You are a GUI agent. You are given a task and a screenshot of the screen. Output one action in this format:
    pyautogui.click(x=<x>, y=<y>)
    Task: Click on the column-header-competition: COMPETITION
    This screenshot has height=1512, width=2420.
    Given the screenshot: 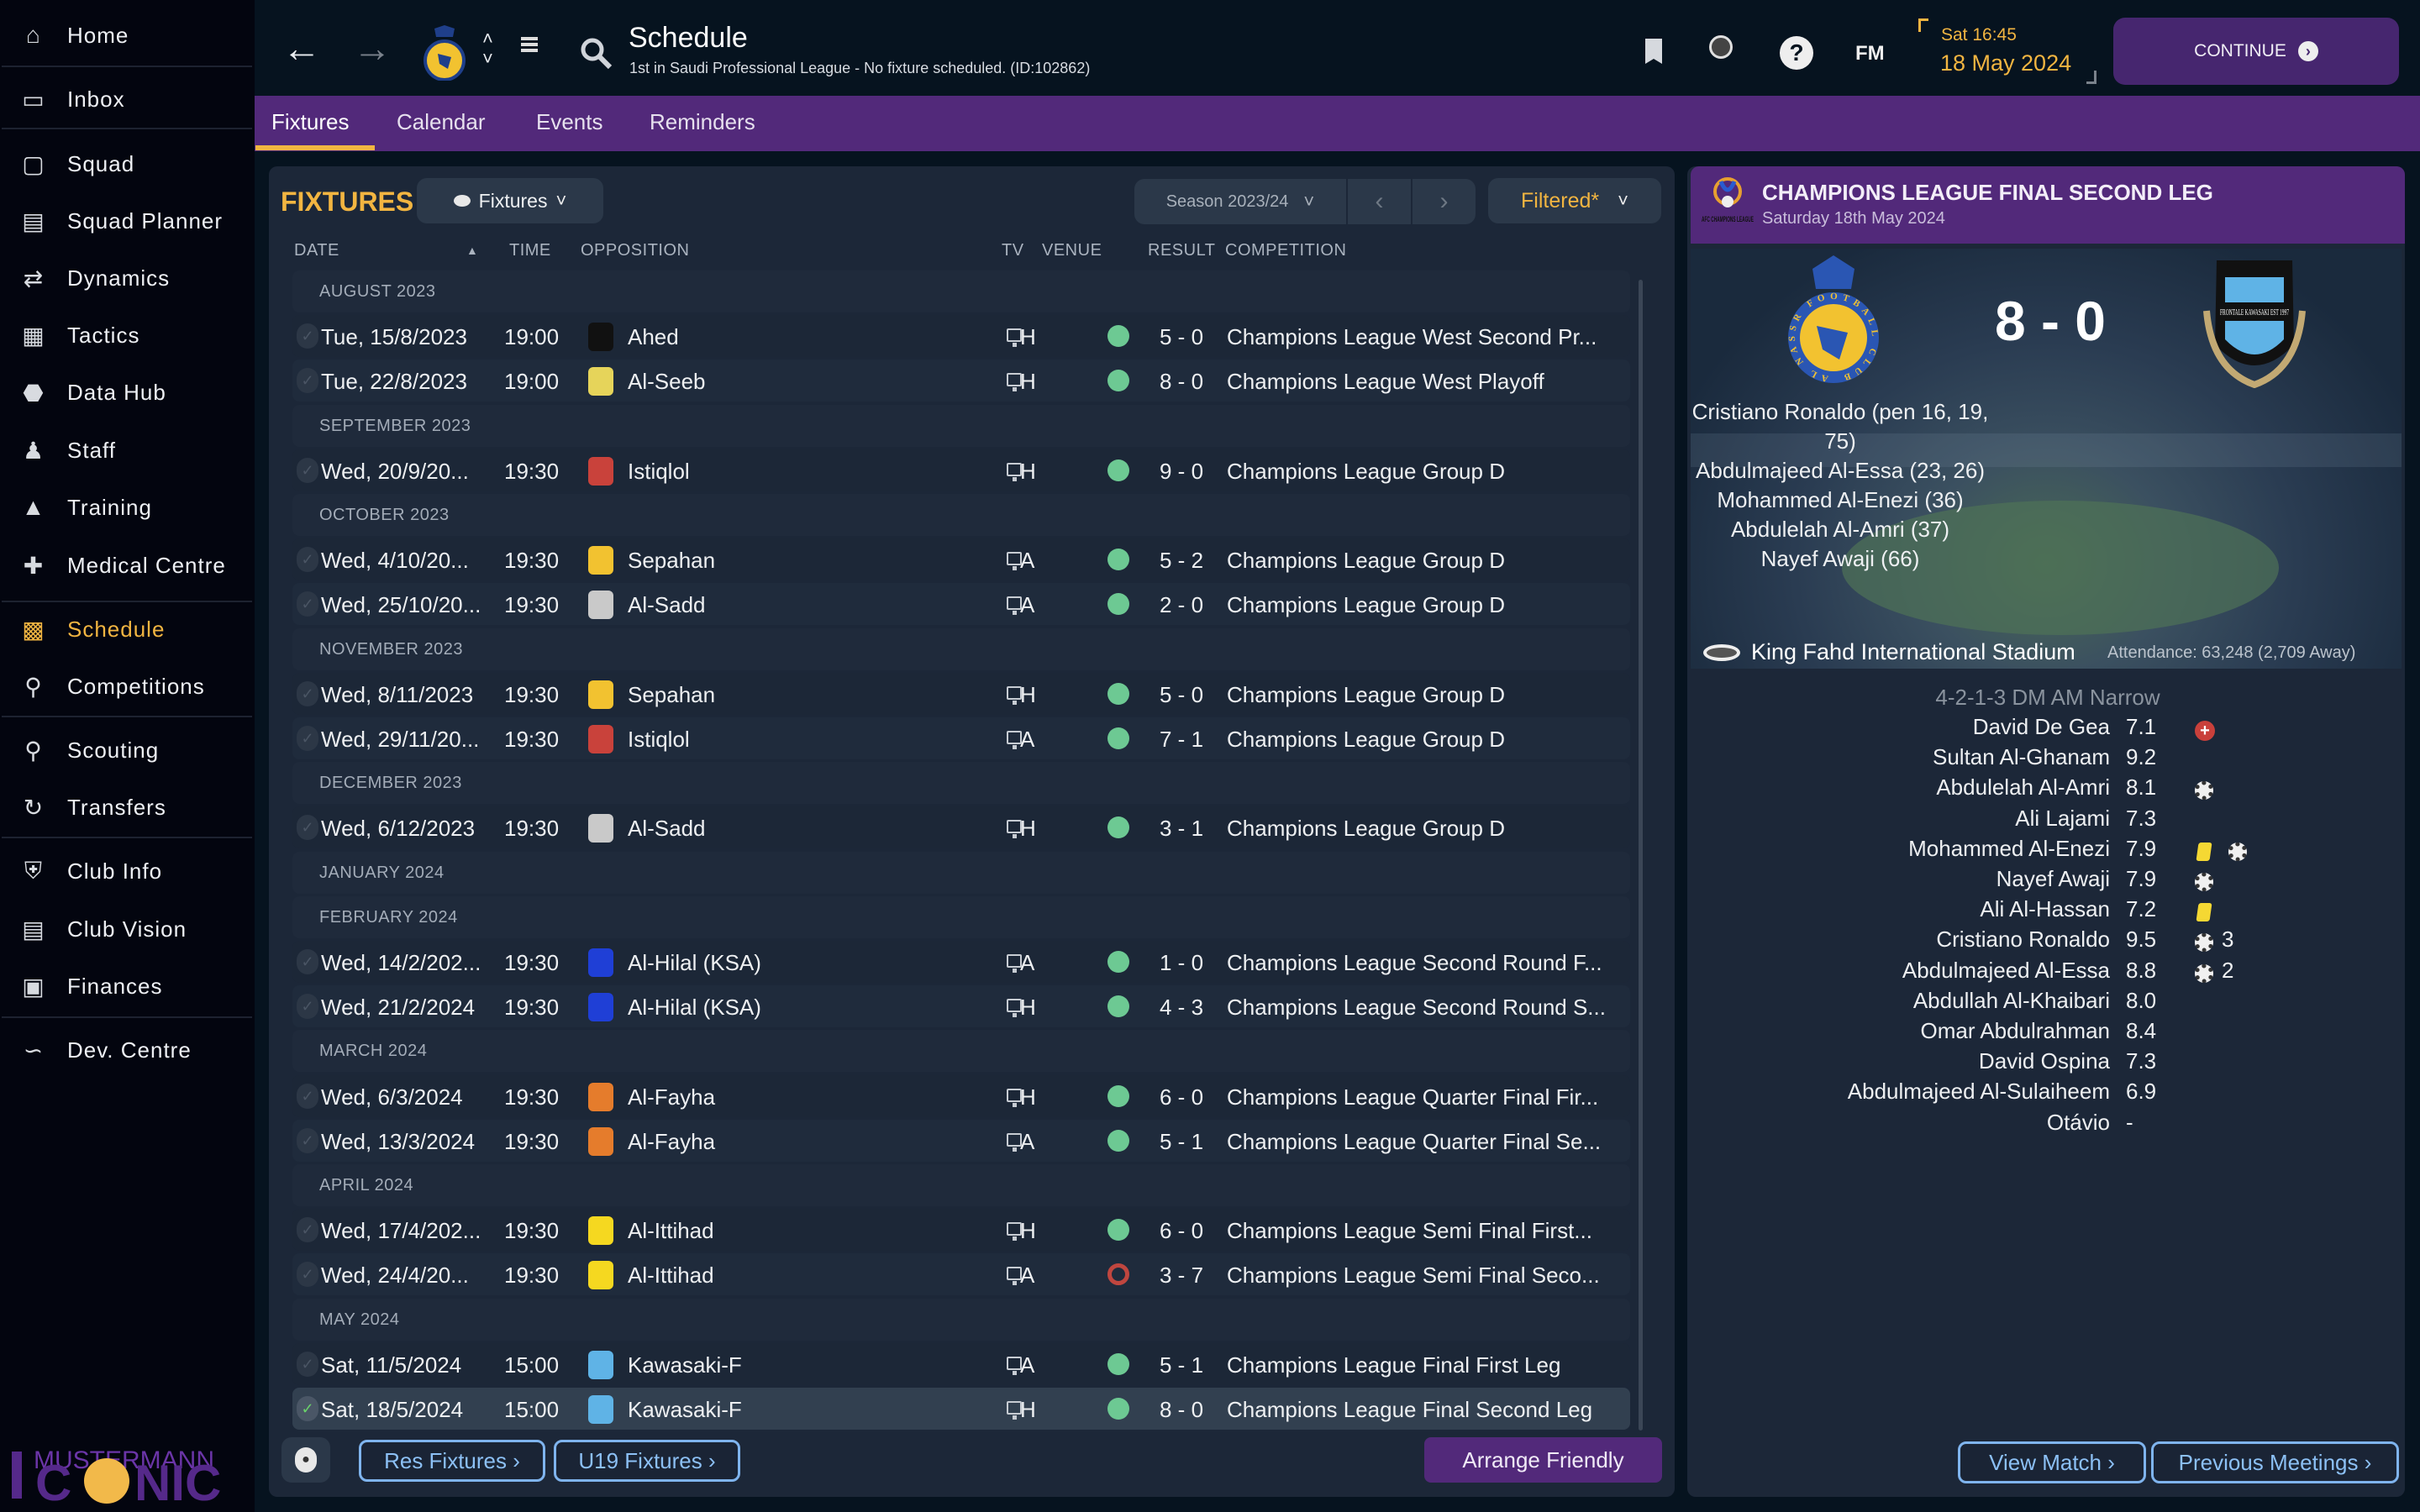 What is the action you would take?
    pyautogui.click(x=1286, y=250)
    